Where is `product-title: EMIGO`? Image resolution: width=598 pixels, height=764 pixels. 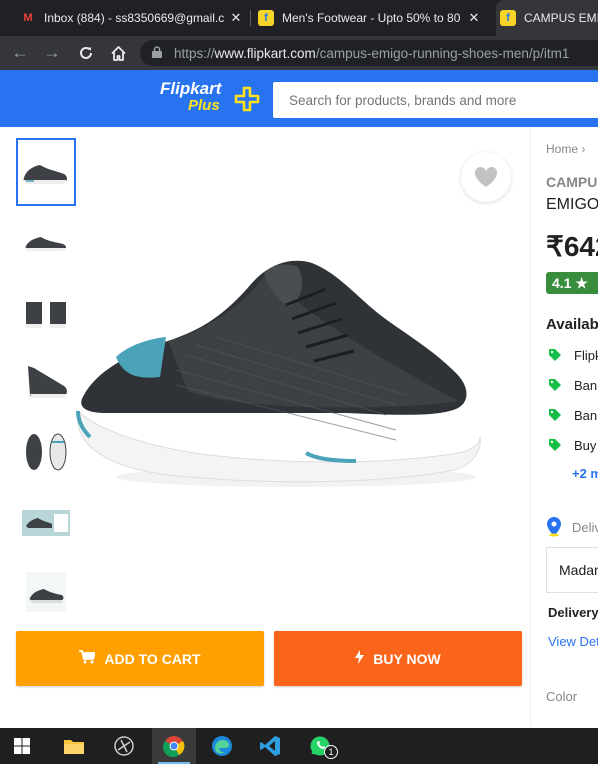
product-title: EMIGO is located at coordinates (572, 204).